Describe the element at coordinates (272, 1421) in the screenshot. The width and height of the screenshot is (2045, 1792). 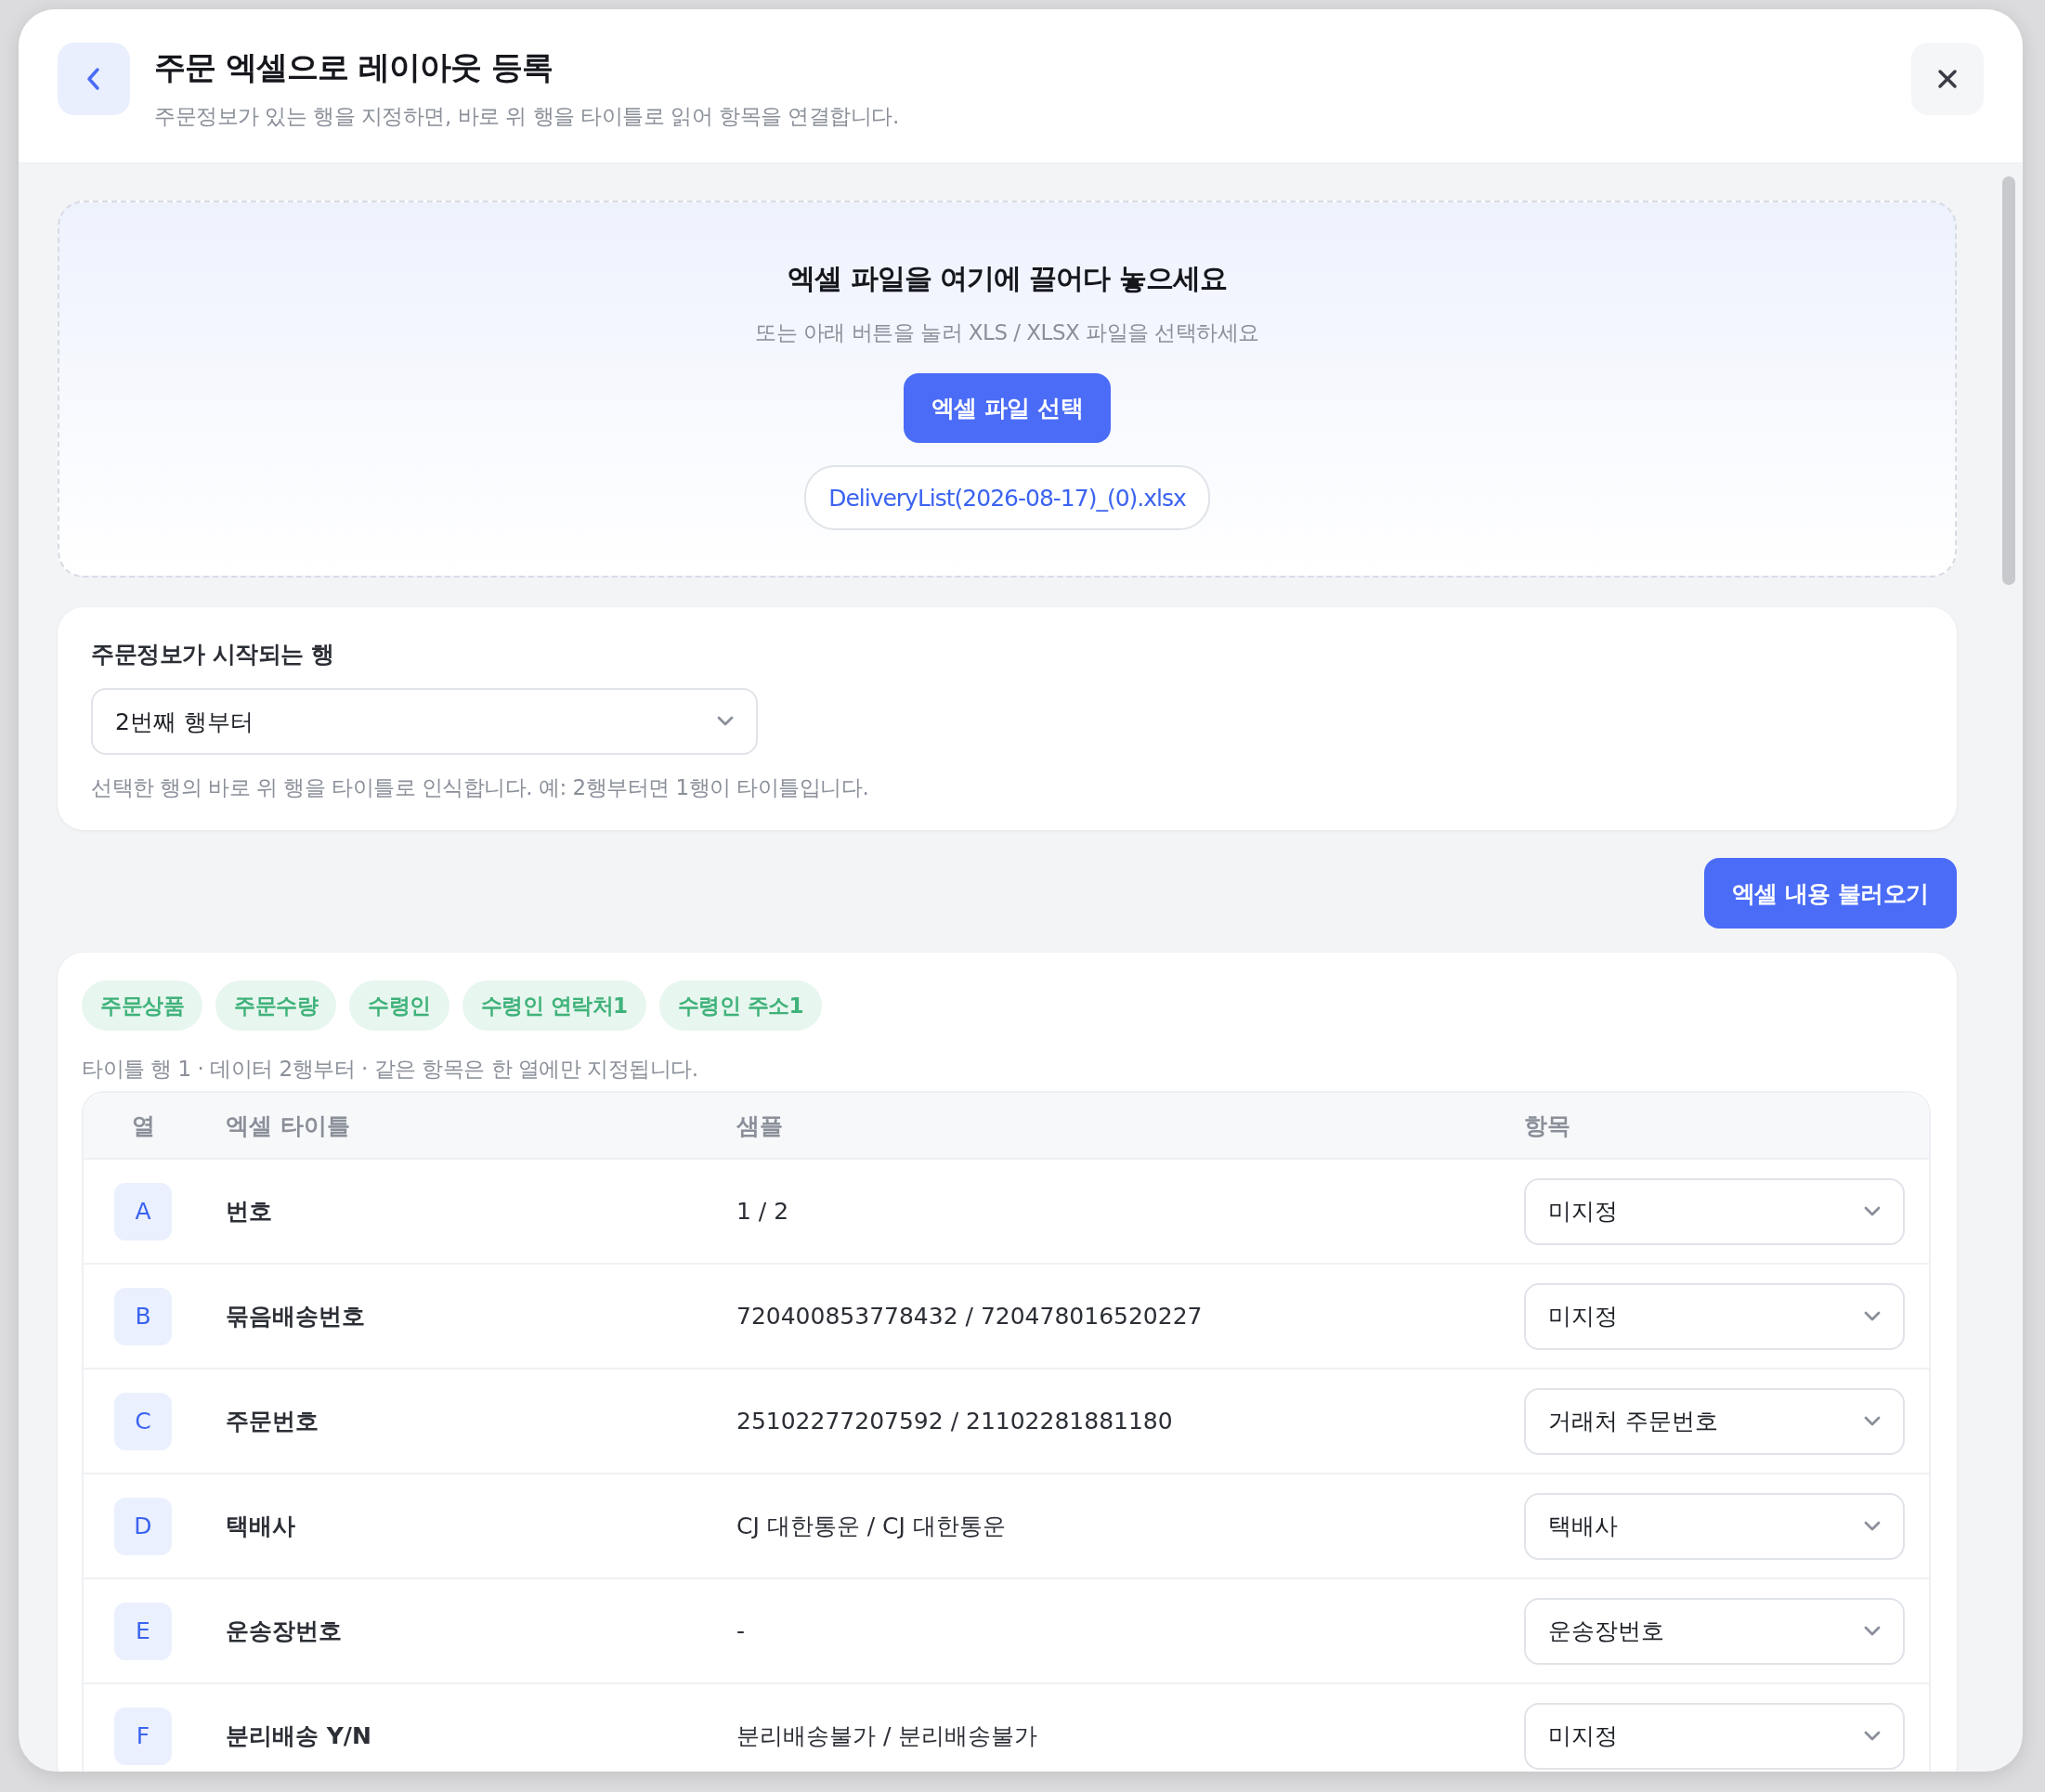
I see `table-cell-text: 주문번호` at that location.